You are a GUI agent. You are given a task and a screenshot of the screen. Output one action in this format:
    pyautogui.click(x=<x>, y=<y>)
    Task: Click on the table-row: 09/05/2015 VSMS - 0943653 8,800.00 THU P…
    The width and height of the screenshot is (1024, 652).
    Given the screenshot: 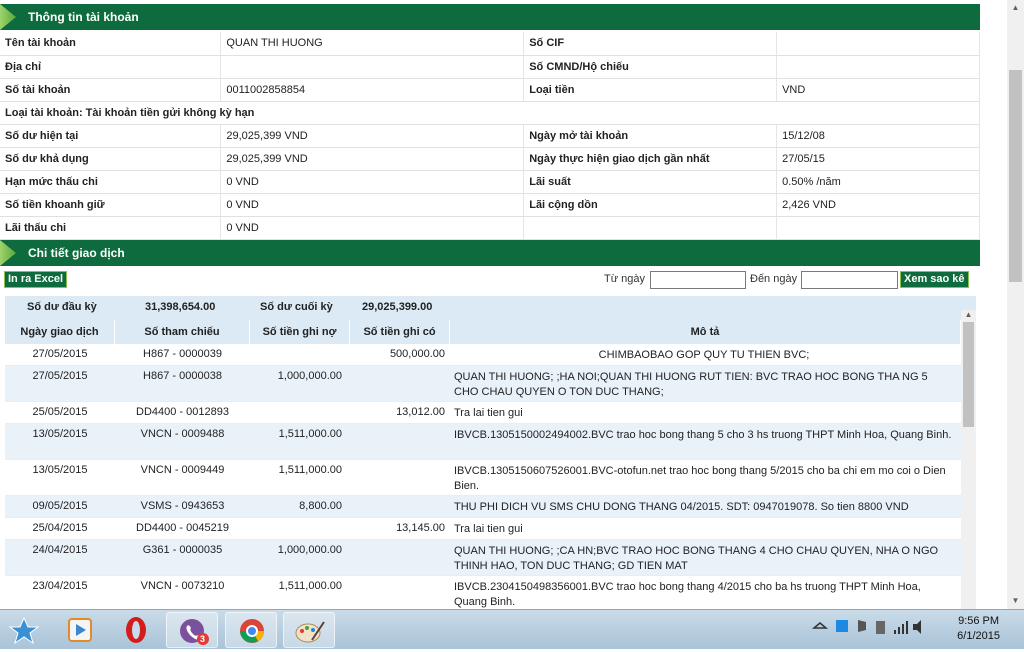 What is the action you would take?
    pyautogui.click(x=483, y=507)
    